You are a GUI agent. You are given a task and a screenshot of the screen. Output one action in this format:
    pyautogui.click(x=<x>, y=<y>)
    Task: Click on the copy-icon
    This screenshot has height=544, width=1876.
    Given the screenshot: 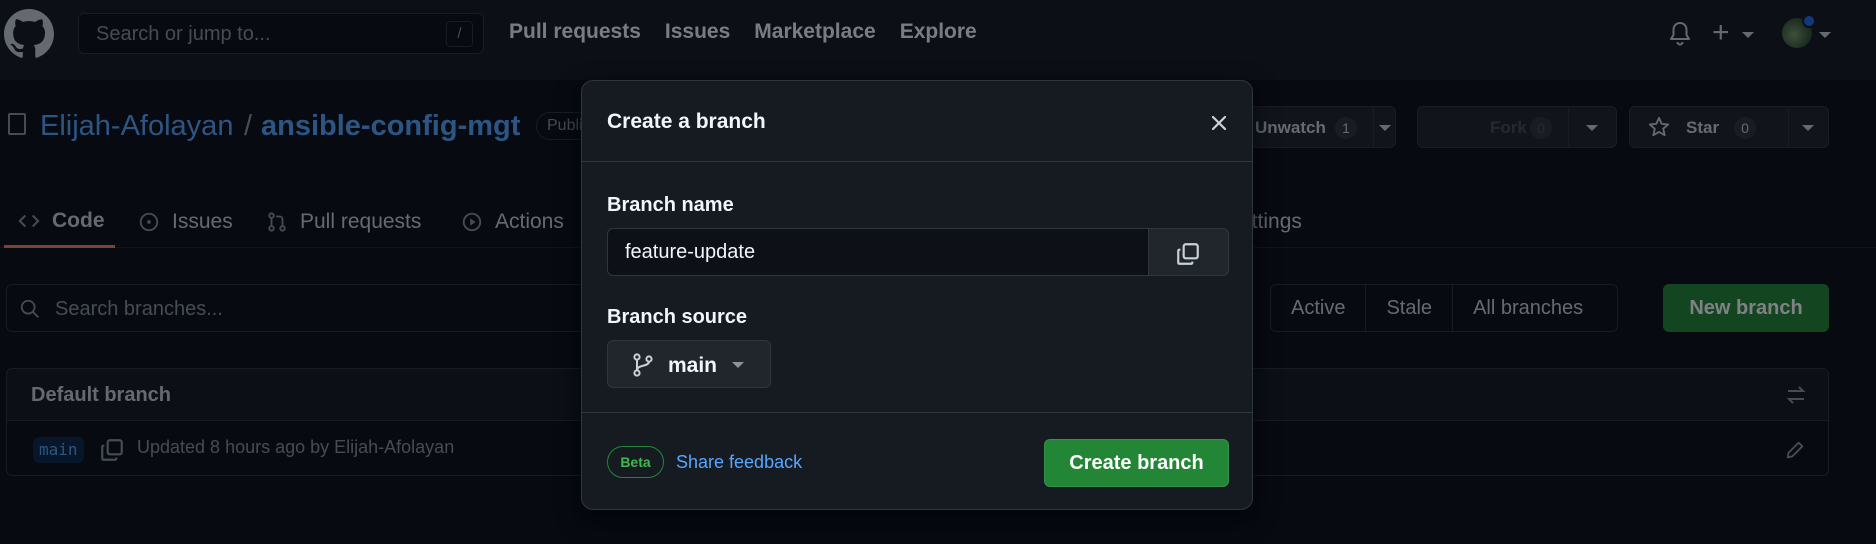 What is the action you would take?
    pyautogui.click(x=1188, y=254)
    